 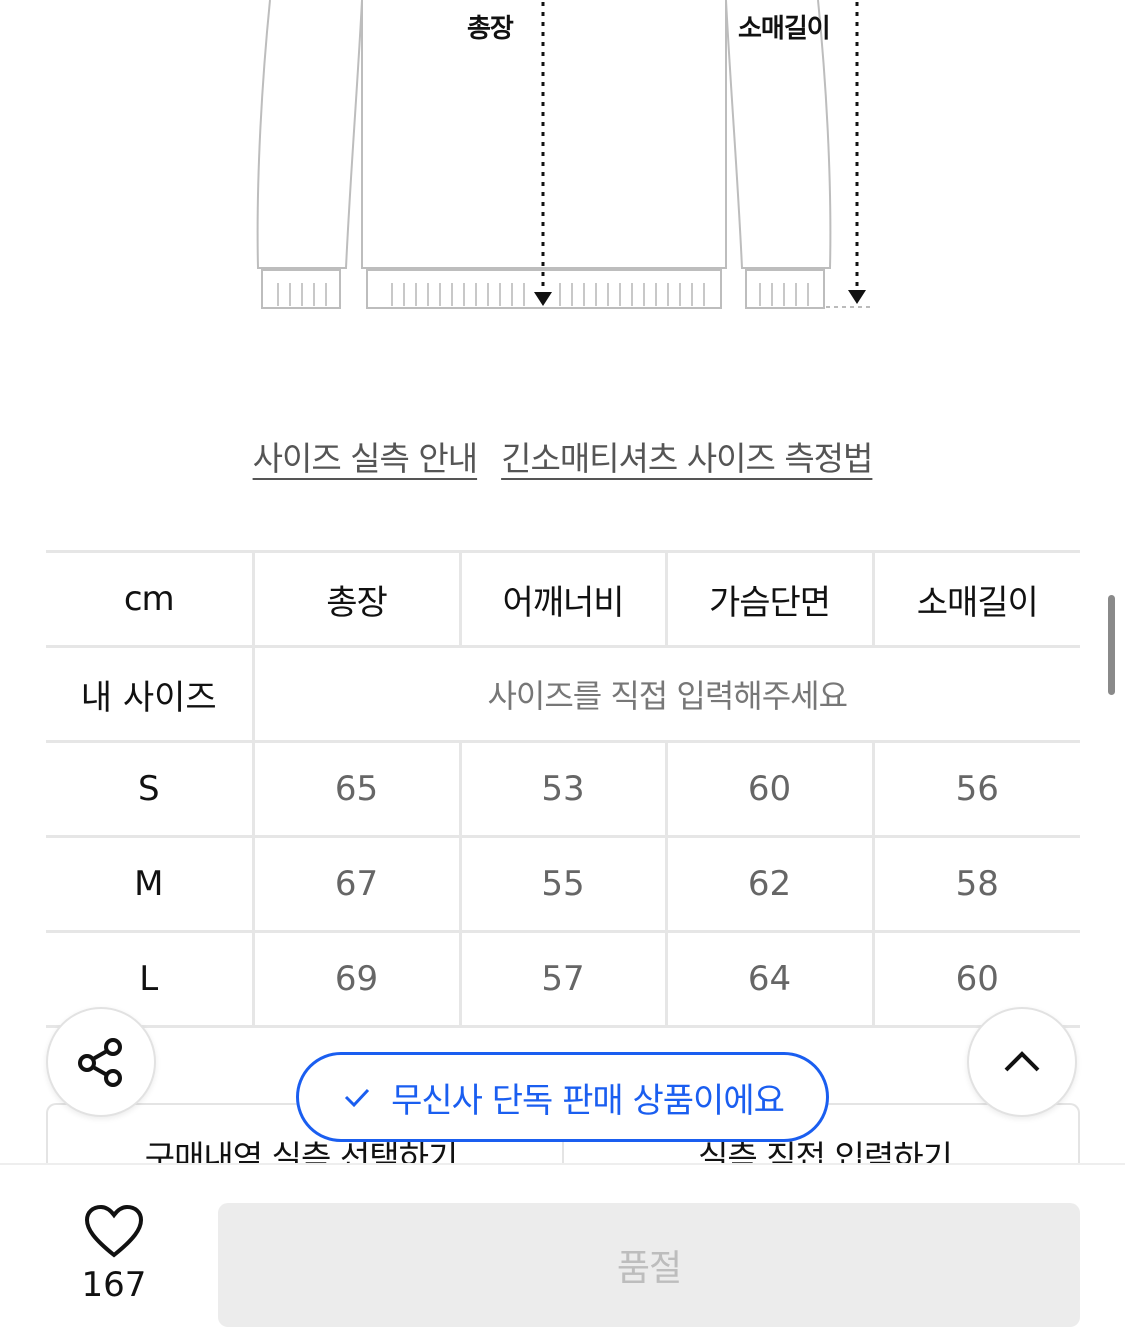 I want to click on sleeve-arrow-head, so click(x=857, y=297).